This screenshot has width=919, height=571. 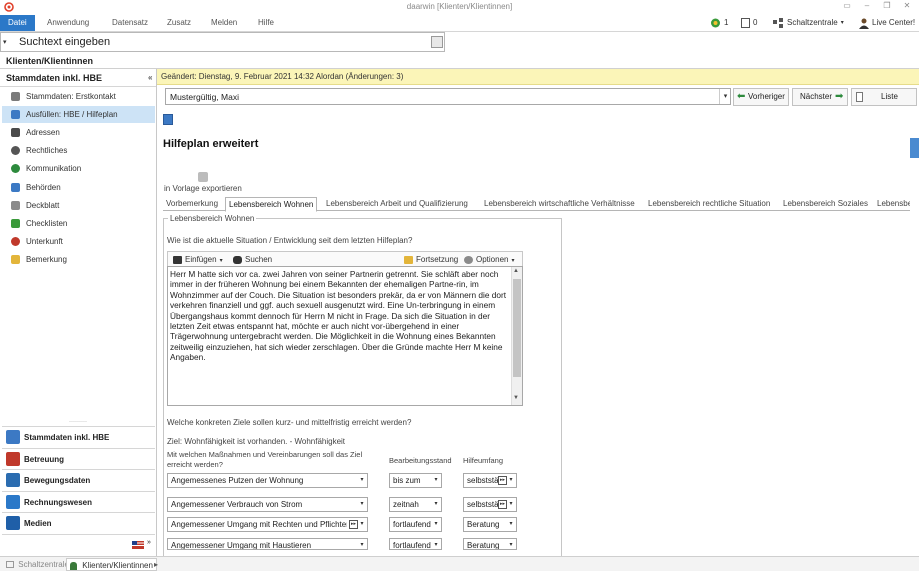 I want to click on menu-zusatz: Zusatz, so click(x=179, y=23).